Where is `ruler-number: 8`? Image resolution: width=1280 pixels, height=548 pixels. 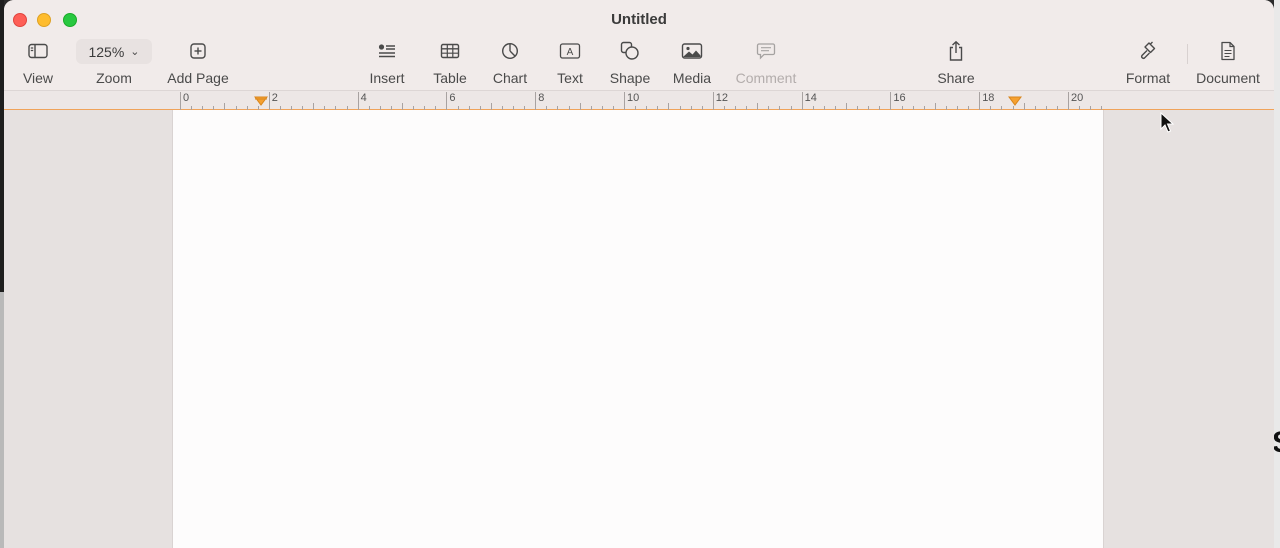
ruler-number: 8 is located at coordinates (541, 98).